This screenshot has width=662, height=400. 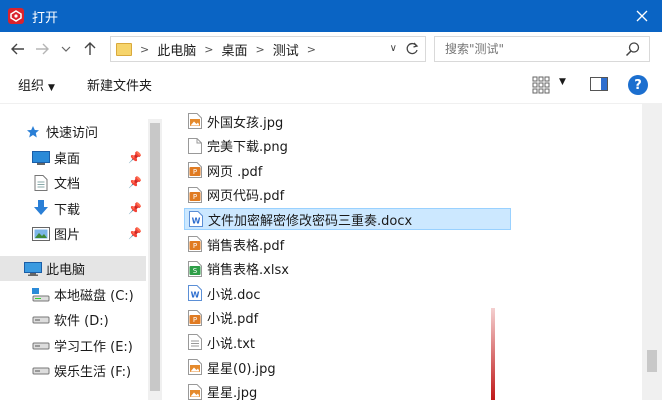 What do you see at coordinates (42, 49) in the screenshot?
I see `forward-button` at bounding box center [42, 49].